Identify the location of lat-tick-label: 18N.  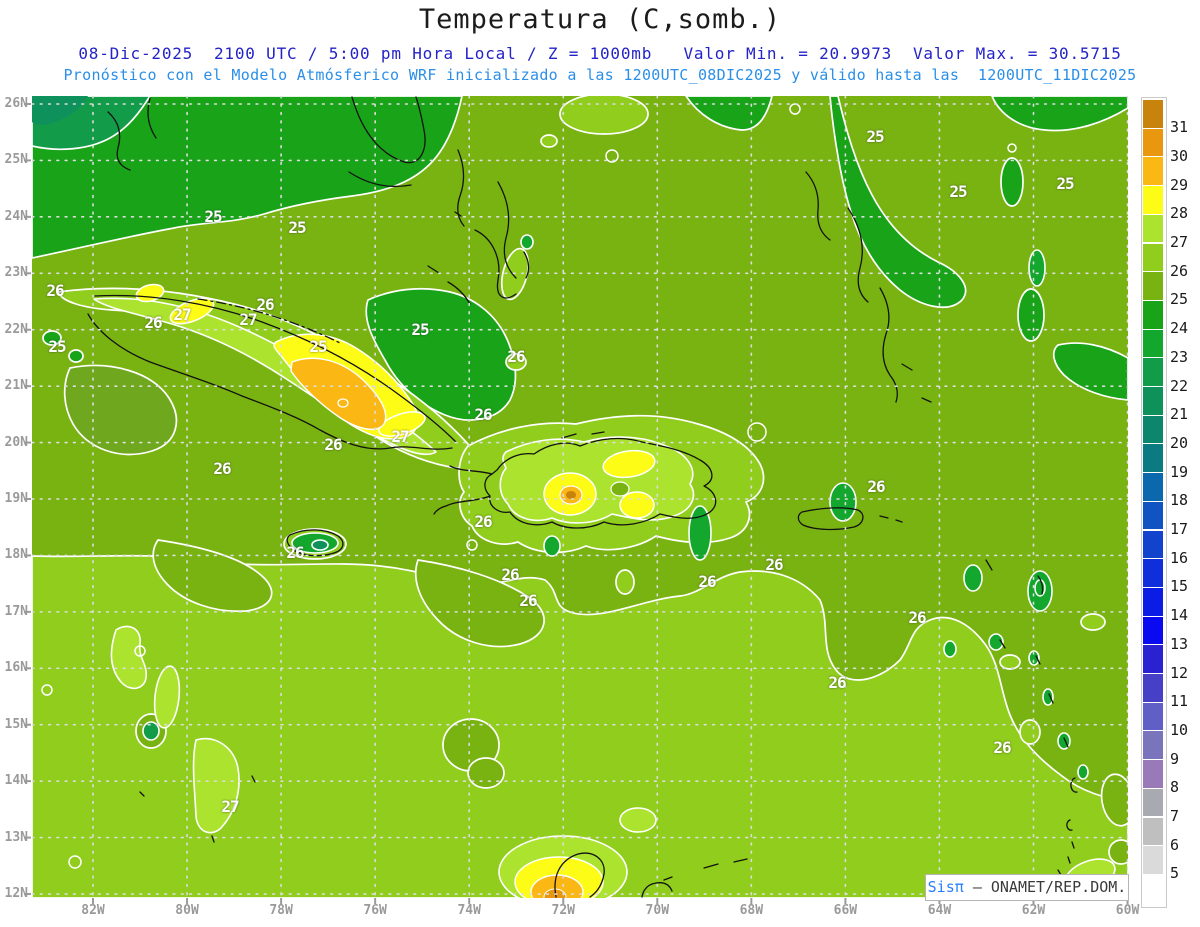
(16, 555).